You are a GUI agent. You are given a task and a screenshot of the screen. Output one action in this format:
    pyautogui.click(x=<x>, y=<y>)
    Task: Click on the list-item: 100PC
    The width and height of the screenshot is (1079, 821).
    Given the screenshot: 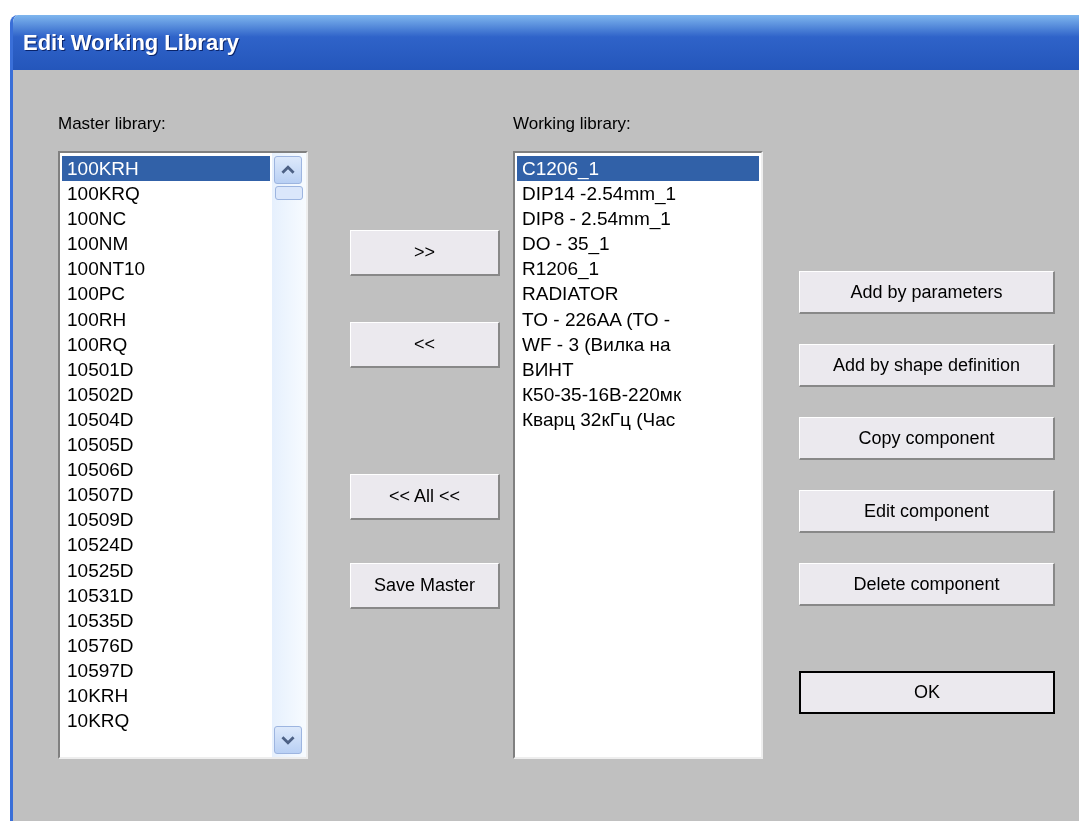 What is the action you would take?
    pyautogui.click(x=166, y=294)
    